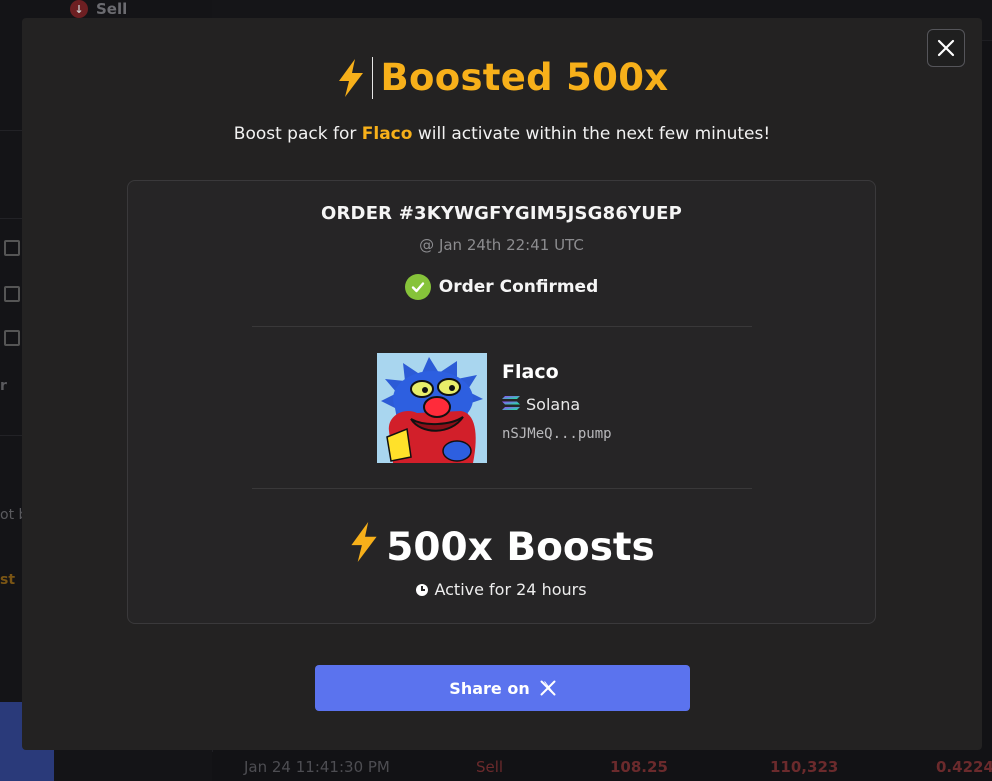 This screenshot has width=992, height=781. I want to click on check-circle-icon, so click(417, 287).